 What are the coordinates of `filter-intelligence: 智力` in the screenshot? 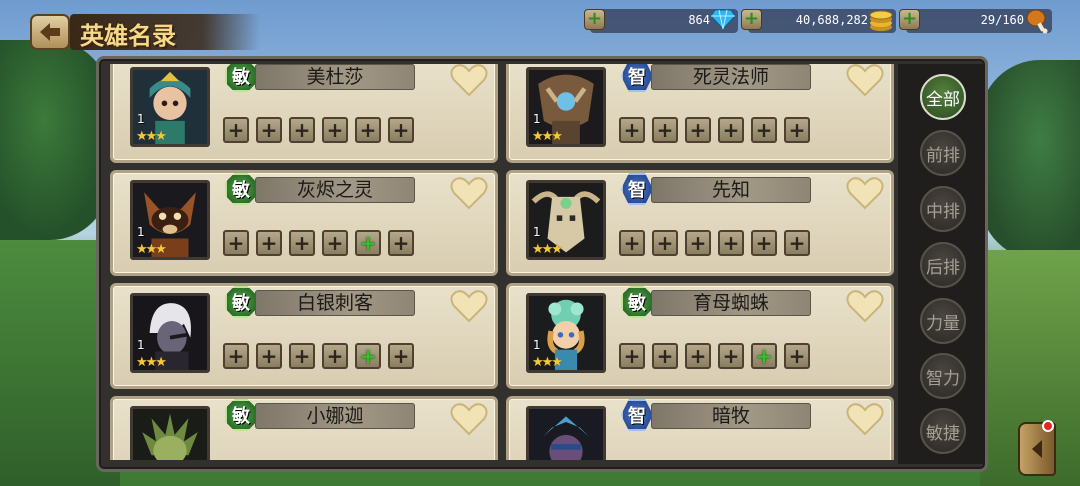 It's located at (943, 376).